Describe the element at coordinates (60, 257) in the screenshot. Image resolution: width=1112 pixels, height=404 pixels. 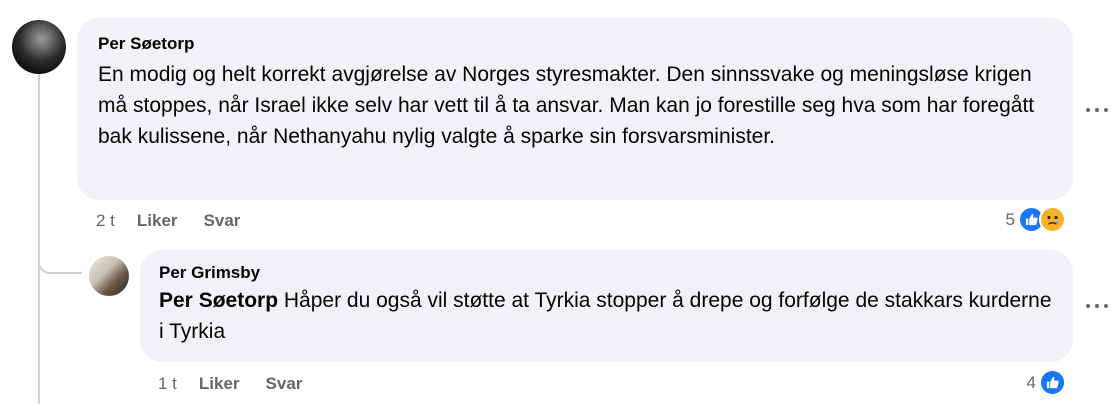
I see `reply-connector-line` at that location.